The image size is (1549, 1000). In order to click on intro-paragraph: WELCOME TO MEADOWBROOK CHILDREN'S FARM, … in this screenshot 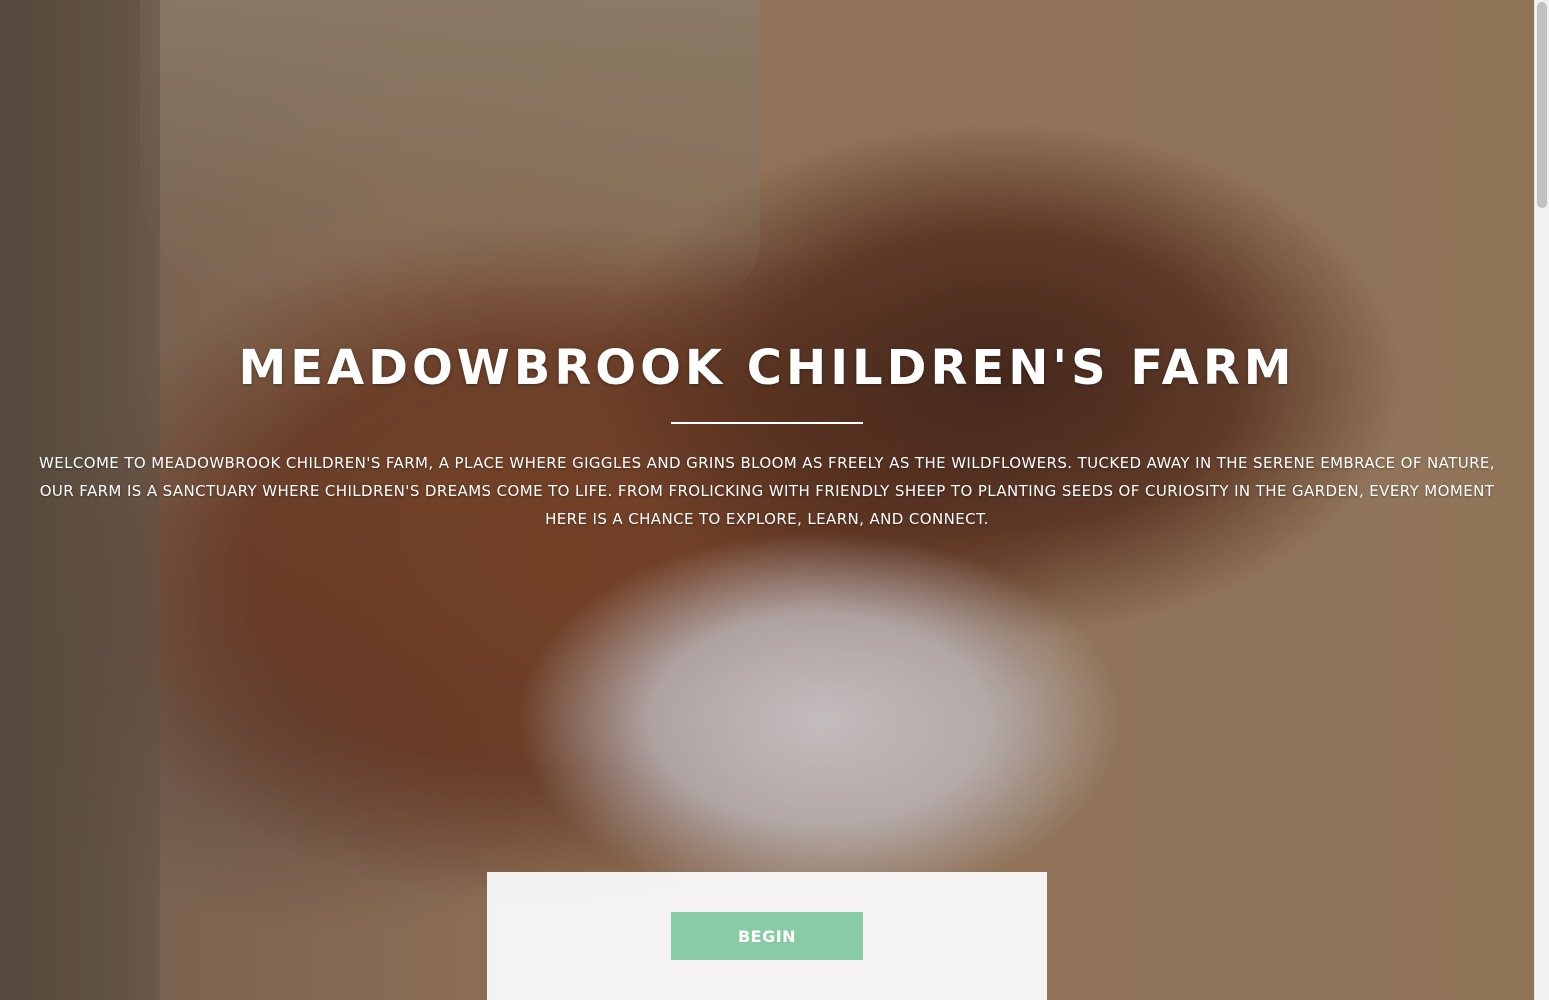, I will do `click(767, 491)`.